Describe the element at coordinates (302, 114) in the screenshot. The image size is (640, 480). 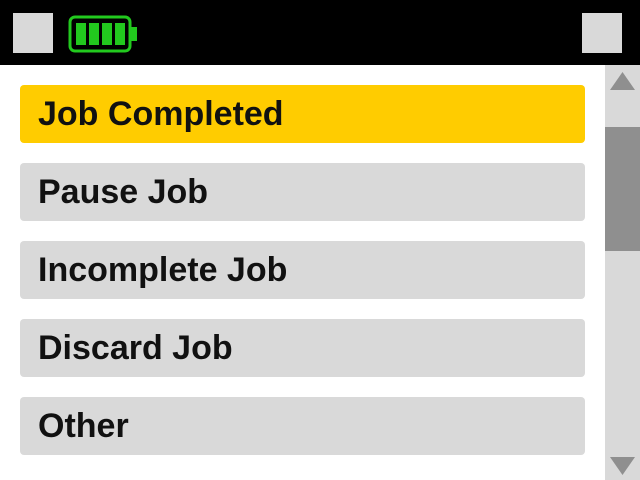
I see `menu-item-job-completed: Job Completed` at that location.